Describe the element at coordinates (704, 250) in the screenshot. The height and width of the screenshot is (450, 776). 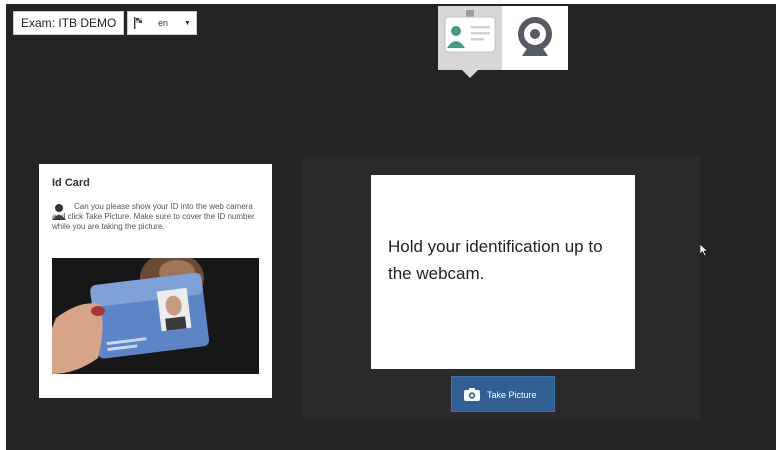
I see `mouse-cursor-icon` at that location.